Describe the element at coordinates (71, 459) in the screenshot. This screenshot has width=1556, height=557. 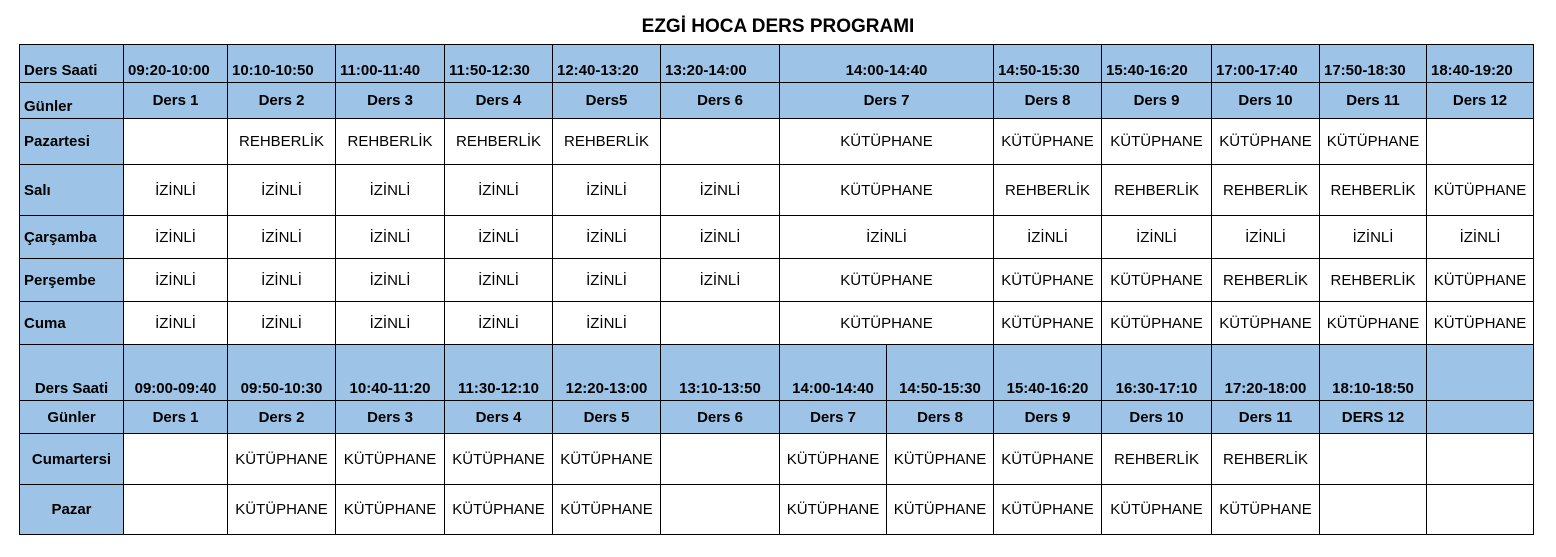
I see `day-label: Cumartersi` at that location.